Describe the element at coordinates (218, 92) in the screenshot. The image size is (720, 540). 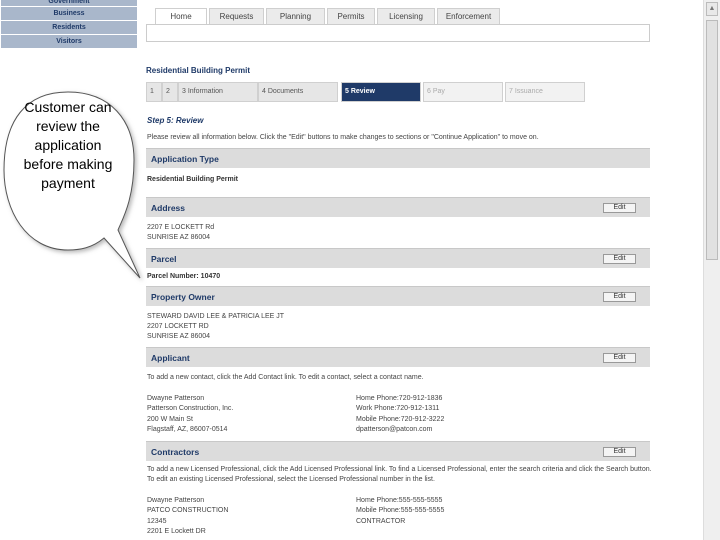
I see `step-3-information: 3 Information` at that location.